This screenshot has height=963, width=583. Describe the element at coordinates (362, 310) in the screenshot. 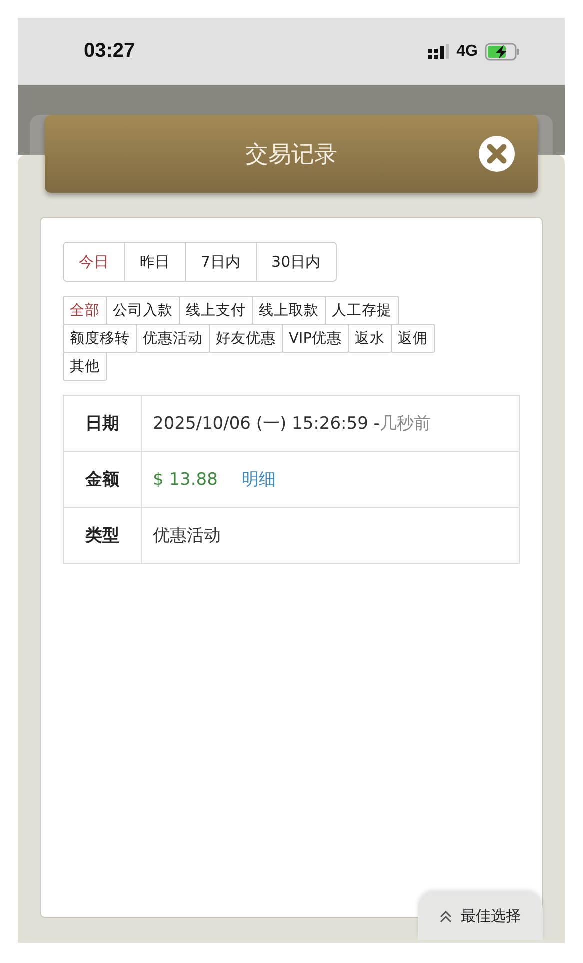

I see `filter-tab: 人工存提` at that location.